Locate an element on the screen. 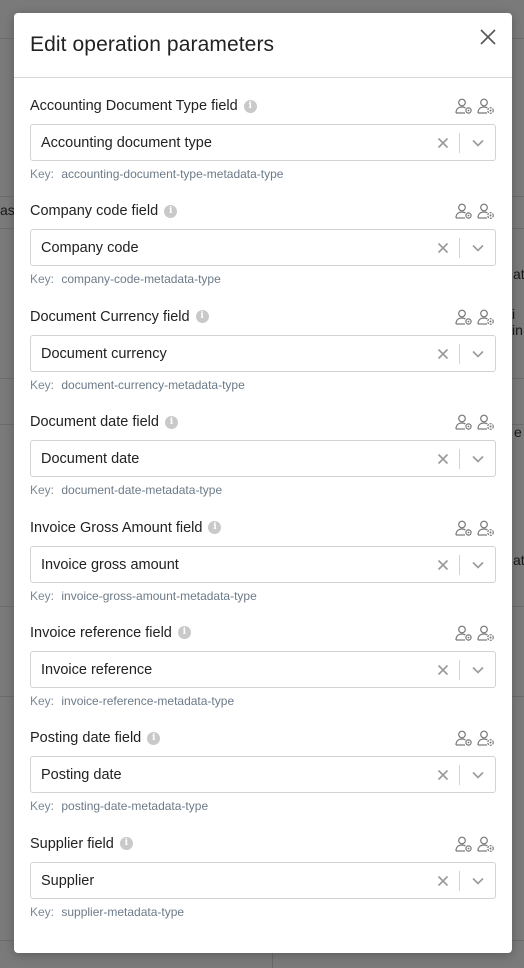  key-value: posting-date-metadata-type is located at coordinates (135, 806).